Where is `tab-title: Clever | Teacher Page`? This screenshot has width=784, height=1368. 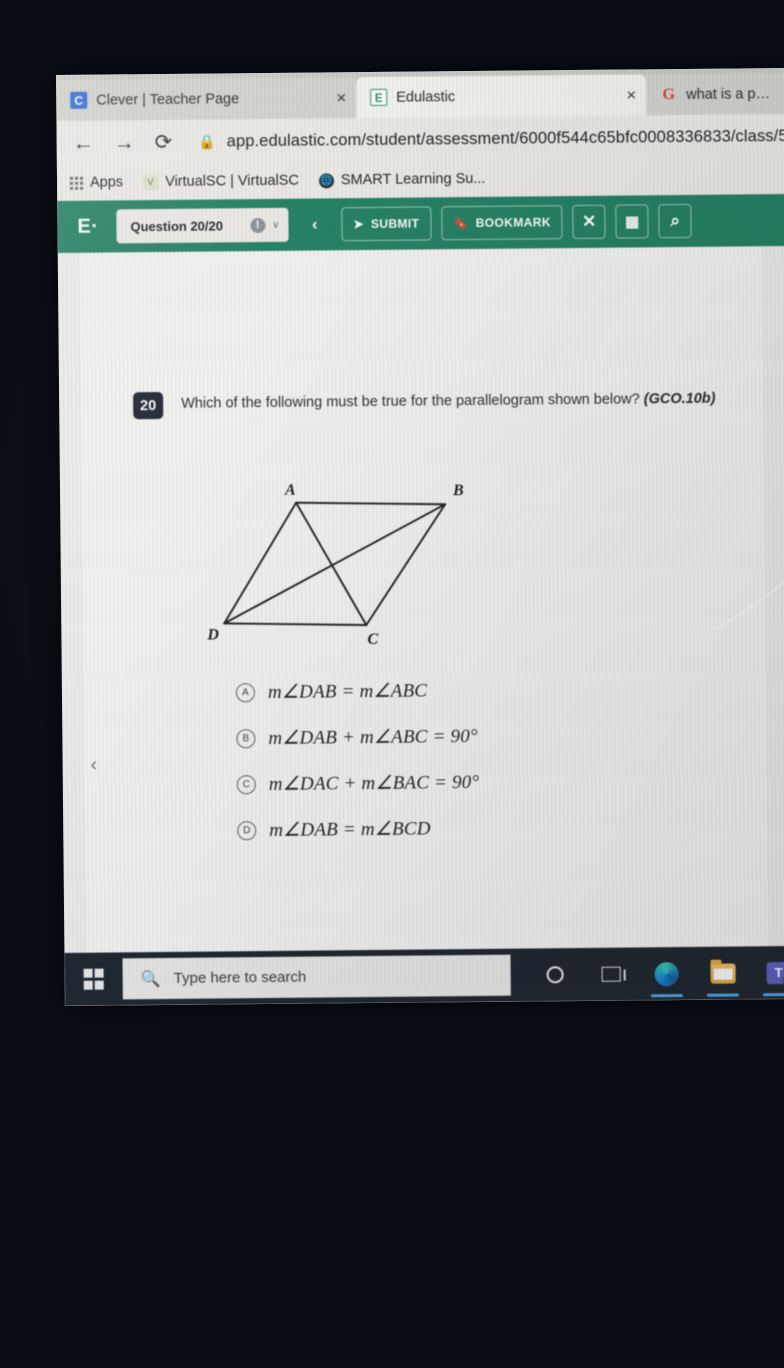 tab-title: Clever | Teacher Page is located at coordinates (168, 99).